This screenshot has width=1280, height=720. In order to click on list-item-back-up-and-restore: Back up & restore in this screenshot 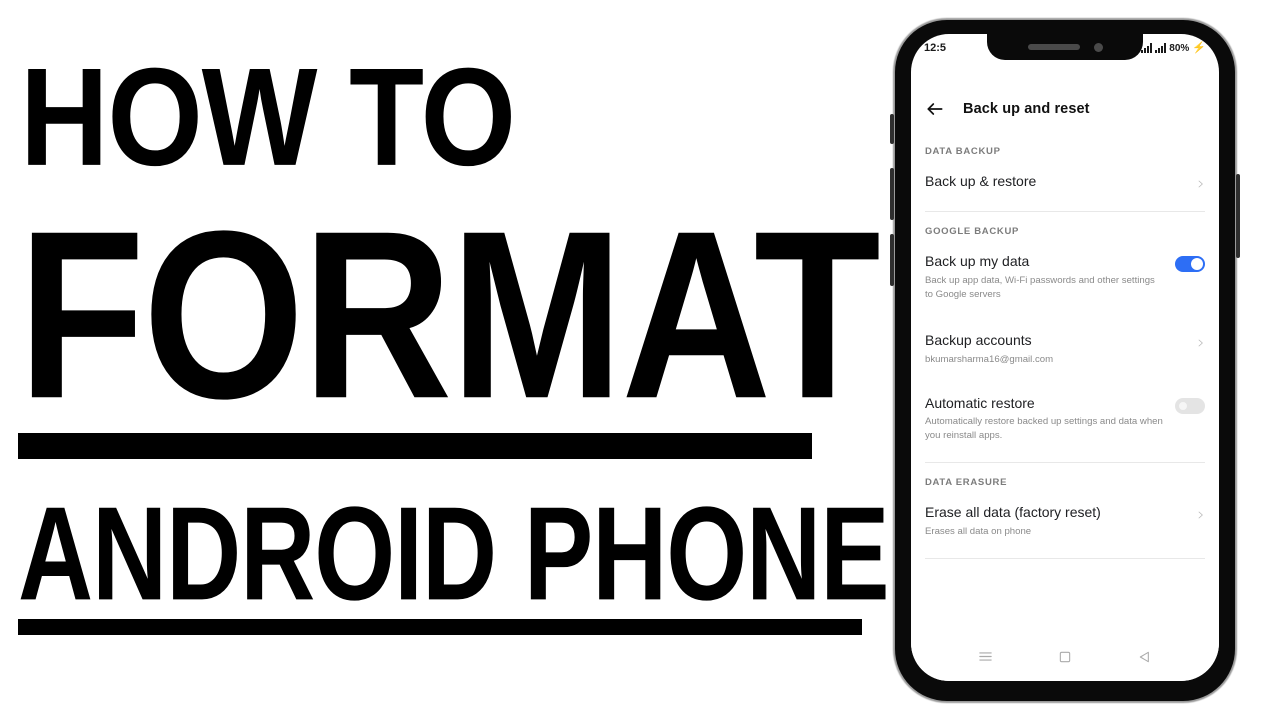, I will do `click(1065, 182)`.